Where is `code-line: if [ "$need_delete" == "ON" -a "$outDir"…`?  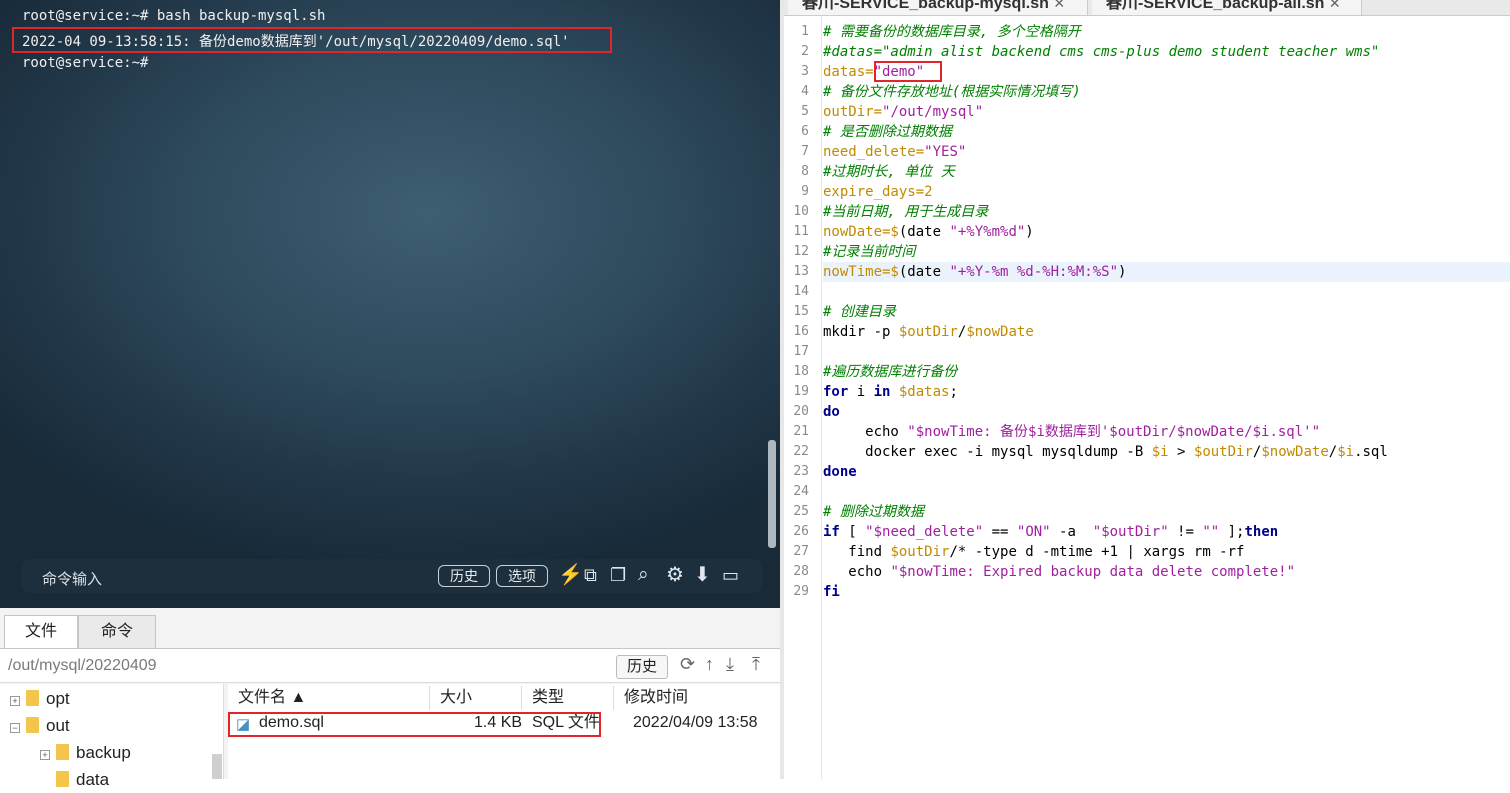 code-line: if [ "$need_delete" == "ON" -a "$outDir"… is located at coordinates (1051, 532).